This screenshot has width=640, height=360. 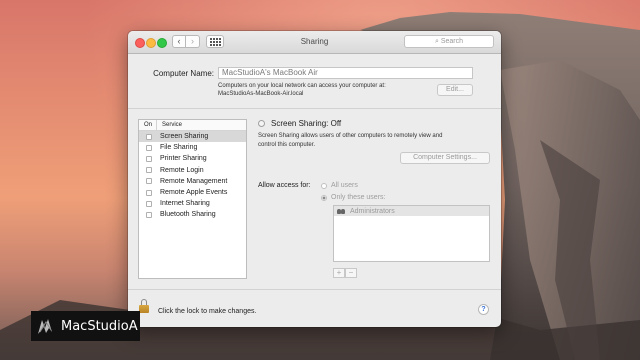 I want to click on help-button: ?, so click(x=483, y=309).